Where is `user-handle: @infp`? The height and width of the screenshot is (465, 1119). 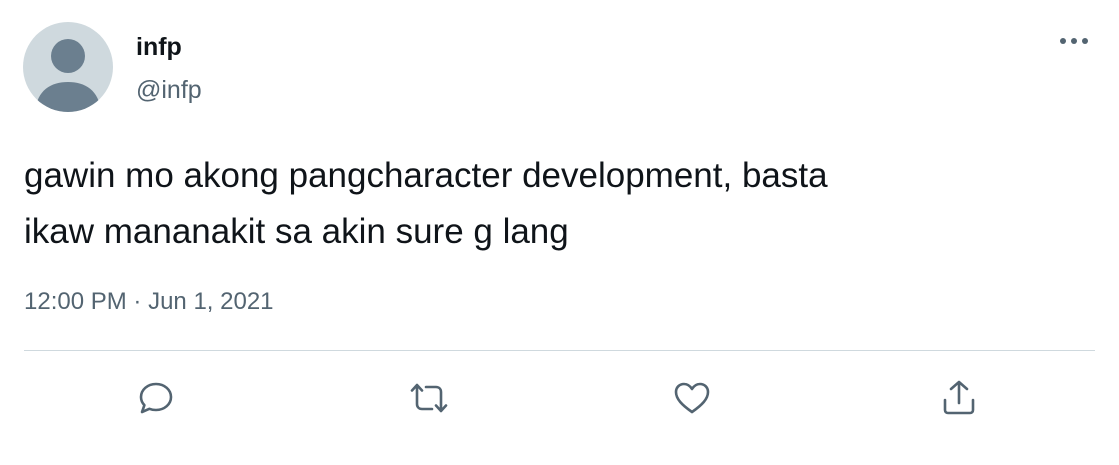 user-handle: @infp is located at coordinates (169, 90).